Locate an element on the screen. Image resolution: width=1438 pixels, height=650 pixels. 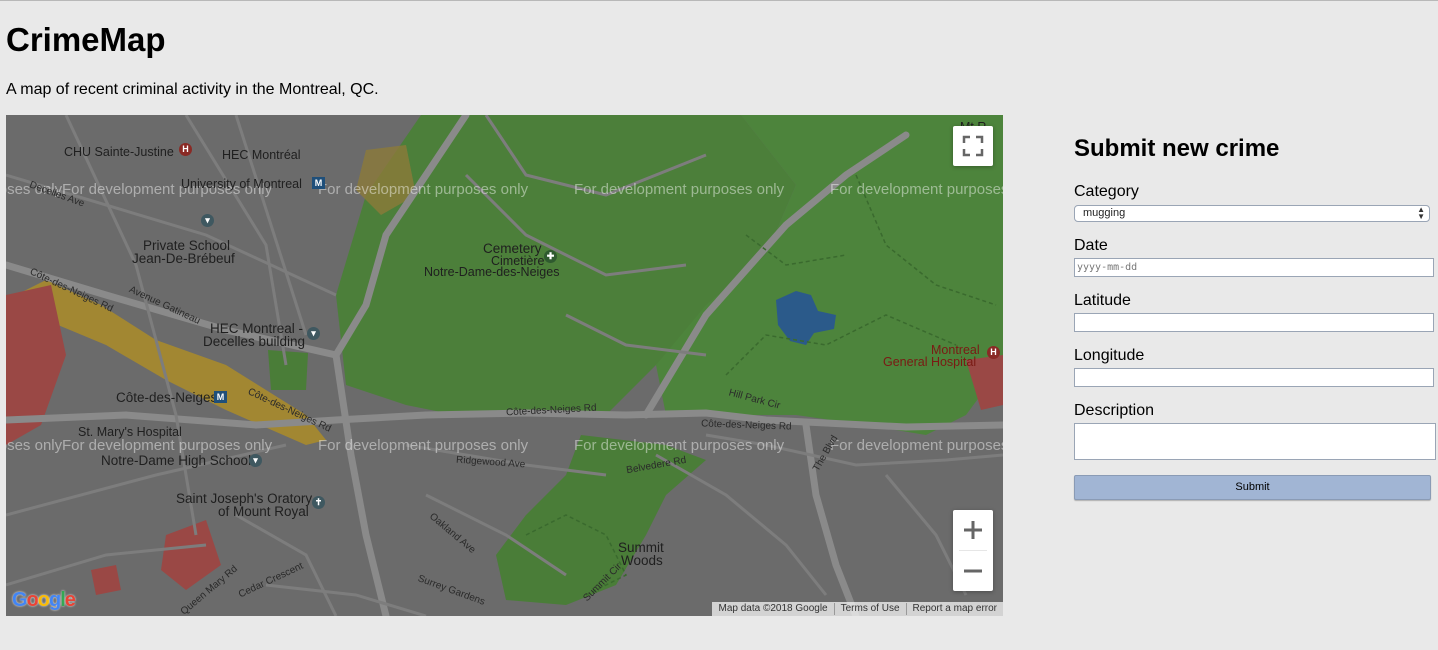
plus-icon is located at coordinates (973, 530).